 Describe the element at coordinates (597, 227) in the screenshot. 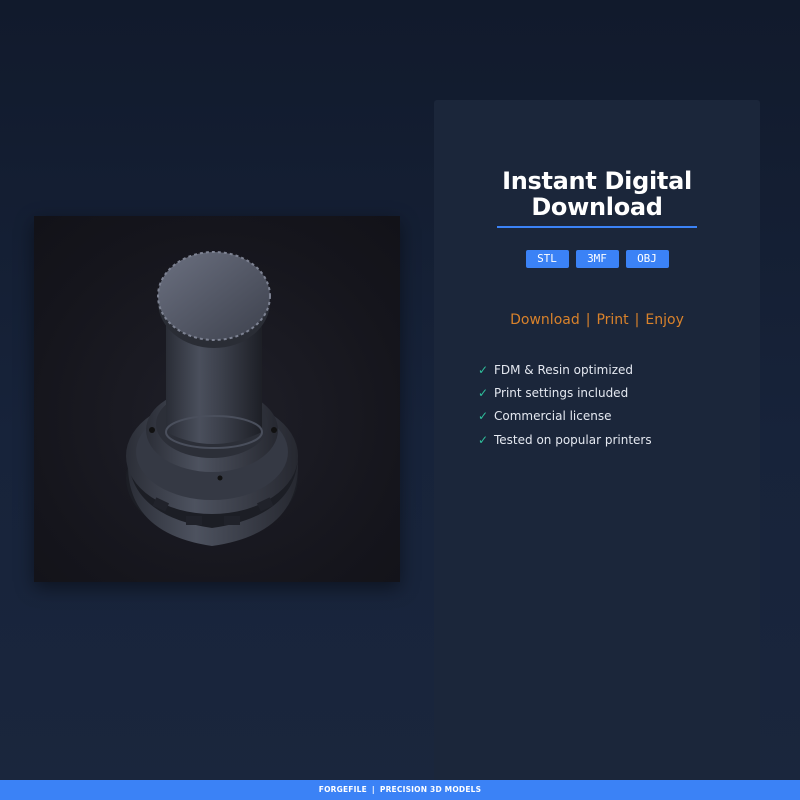

I see `title-underline` at that location.